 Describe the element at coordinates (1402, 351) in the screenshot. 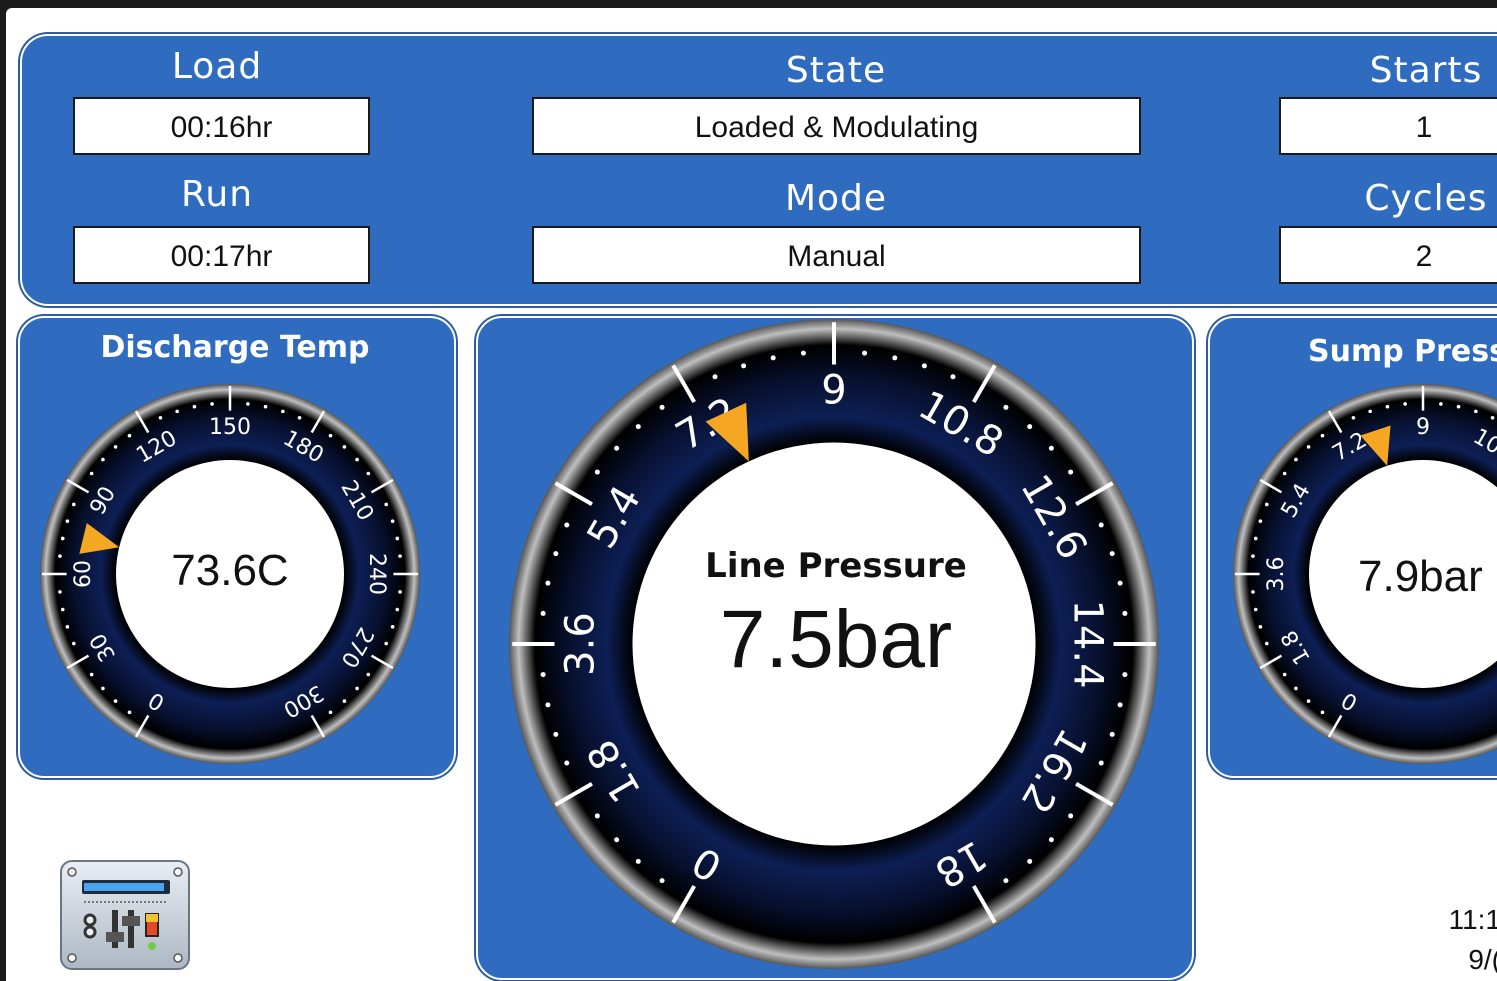

I see `sump-pressure-title: Sump Pressu` at that location.